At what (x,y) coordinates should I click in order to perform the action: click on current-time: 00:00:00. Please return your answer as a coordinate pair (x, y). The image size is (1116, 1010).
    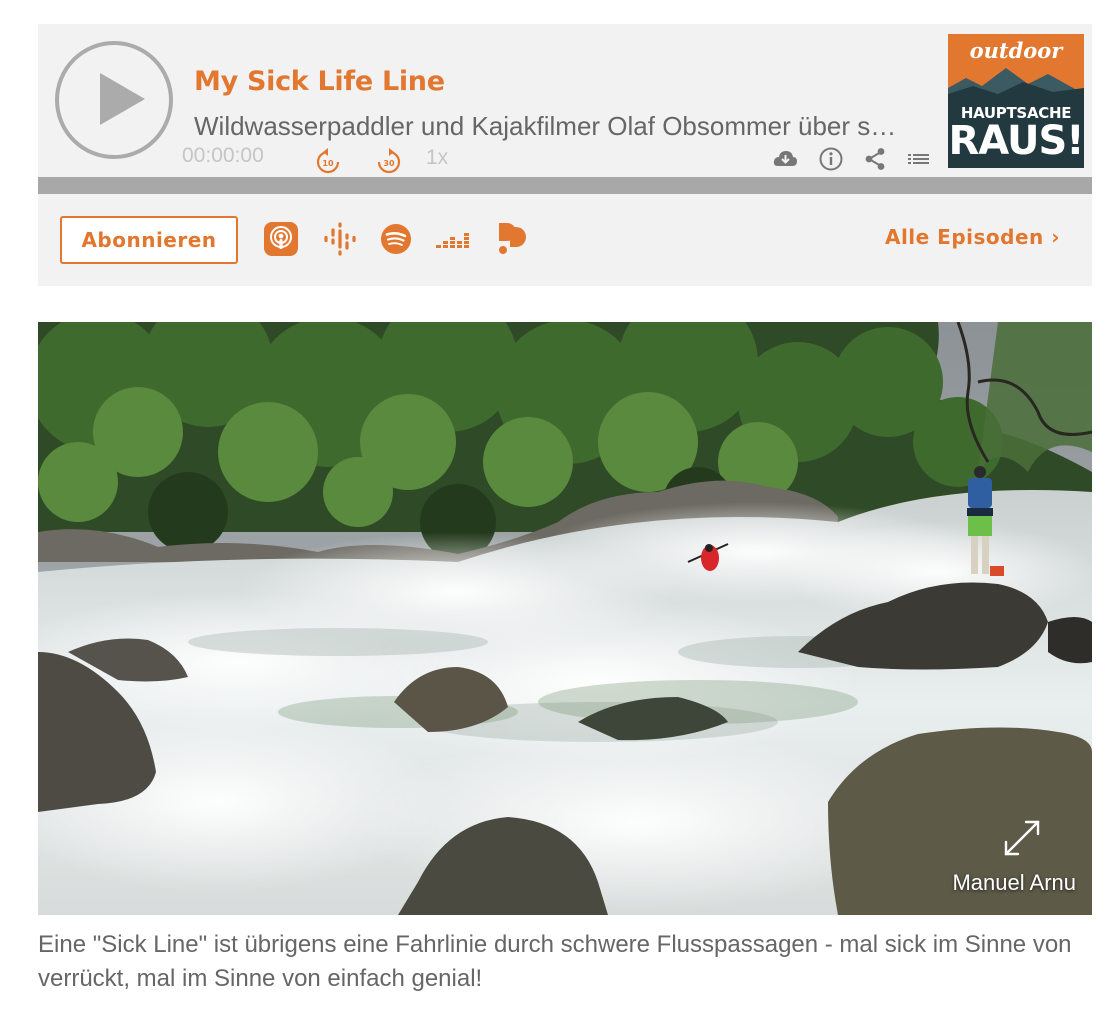
    Looking at the image, I should click on (223, 155).